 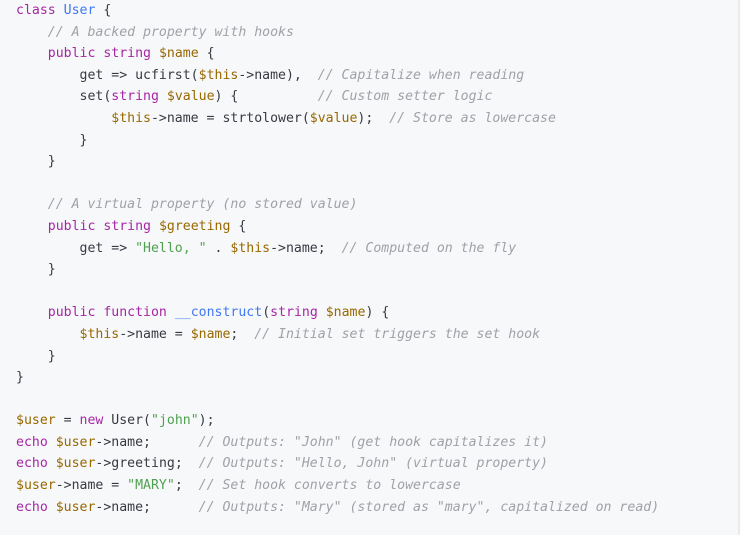 I want to click on code-token: ) {, so click(x=266, y=97).